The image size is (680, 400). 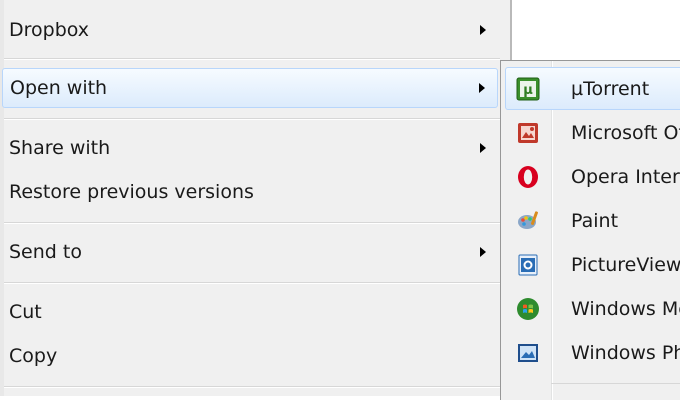 What do you see at coordinates (60, 148) in the screenshot?
I see `menu-item-label: Share with` at bounding box center [60, 148].